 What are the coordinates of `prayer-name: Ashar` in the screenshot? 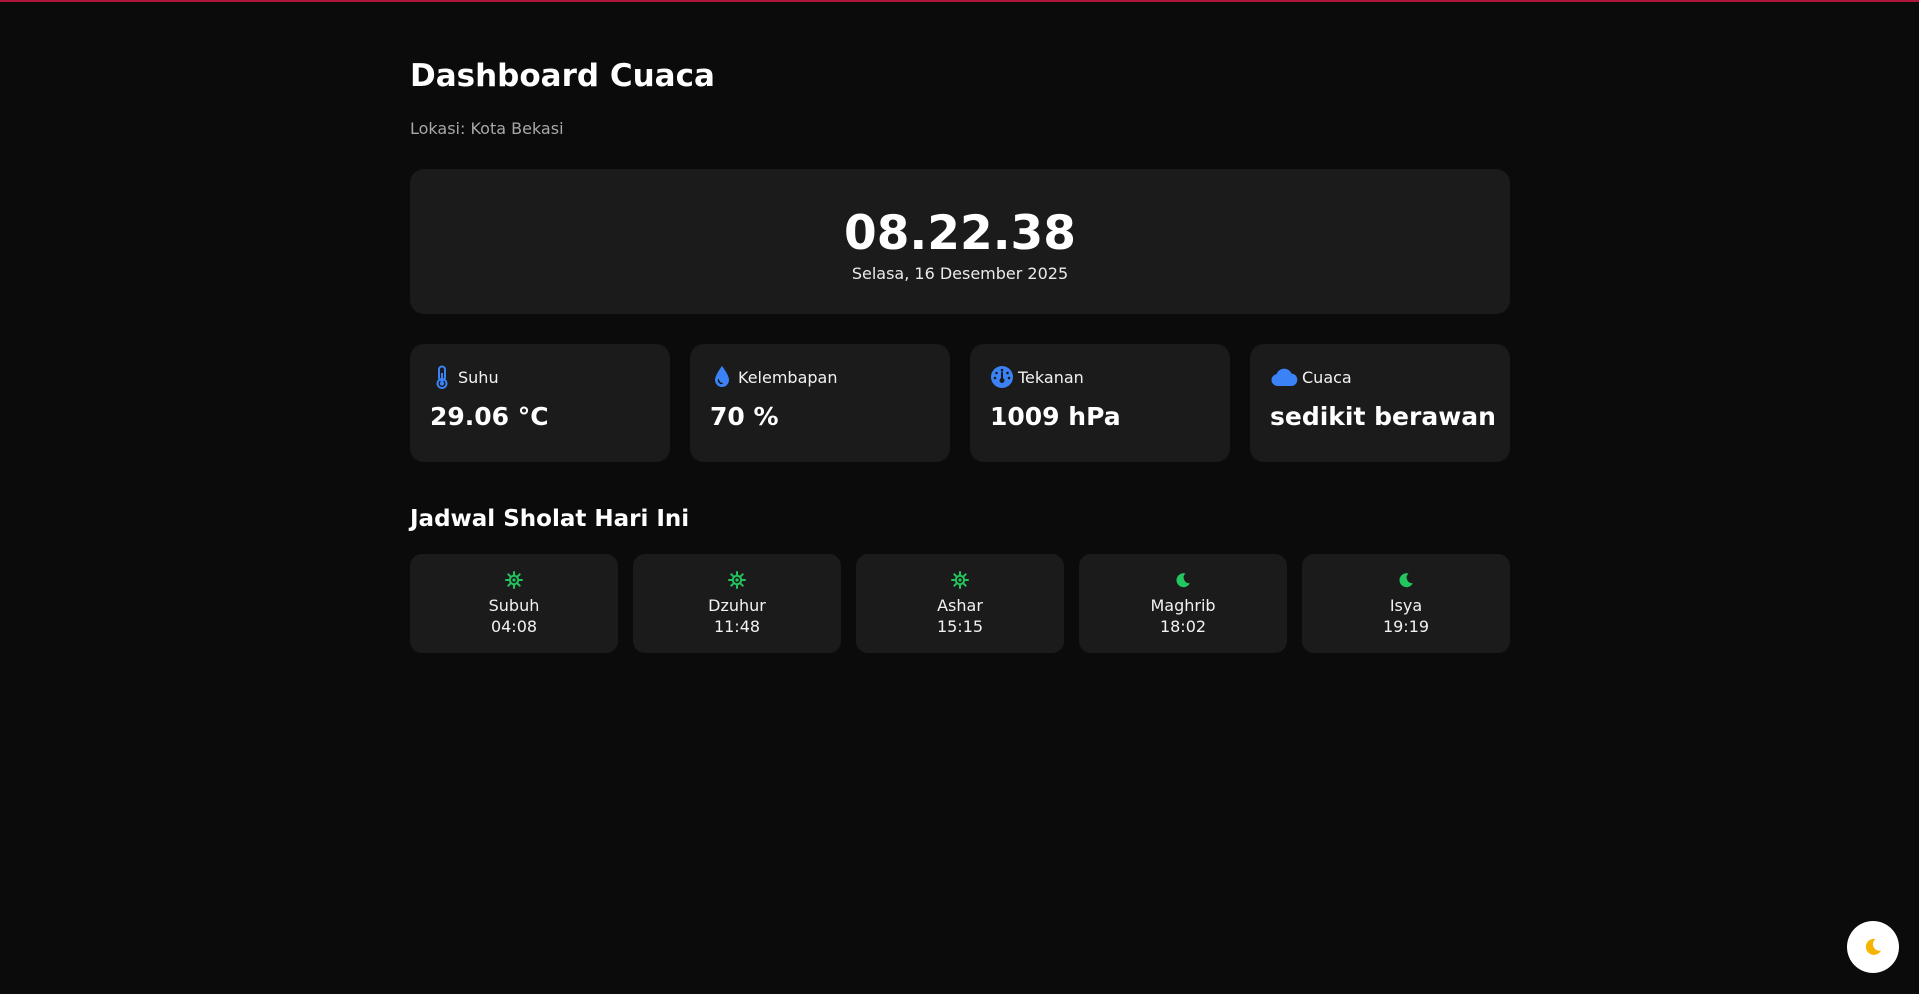 It's located at (960, 605).